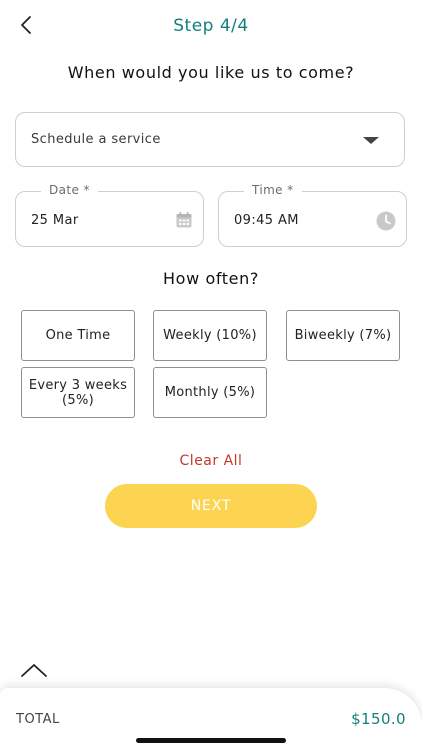  I want to click on total-value: $150.0, so click(378, 719).